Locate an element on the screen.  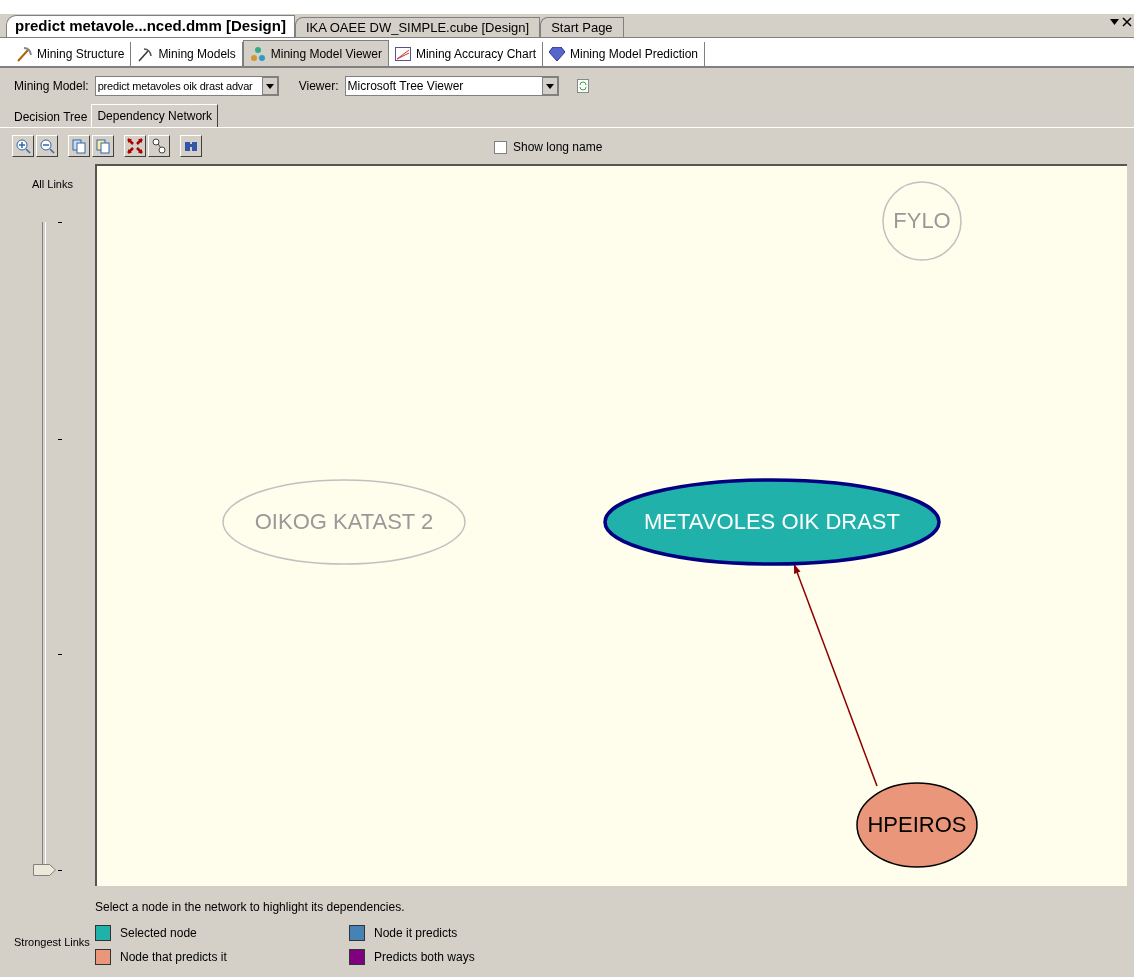
dropdown-caret-icon is located at coordinates (1114, 22).